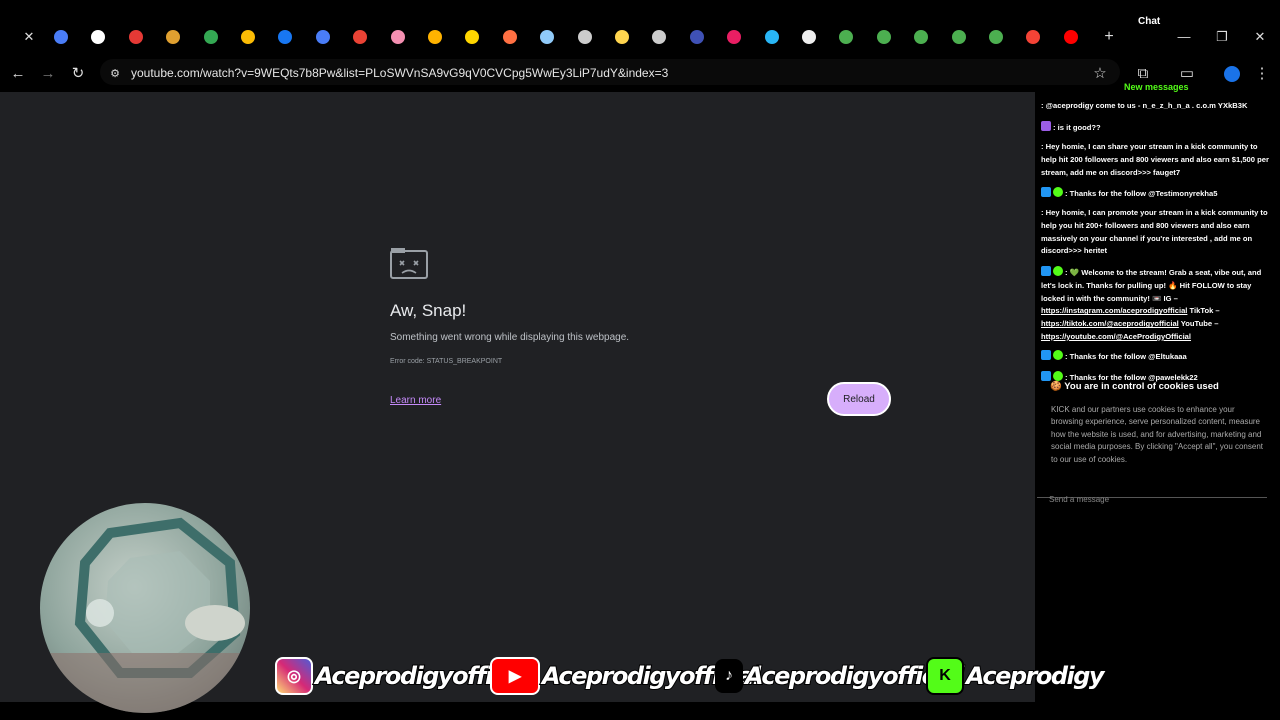 The height and width of the screenshot is (720, 1280). I want to click on v-icon, so click(547, 37).